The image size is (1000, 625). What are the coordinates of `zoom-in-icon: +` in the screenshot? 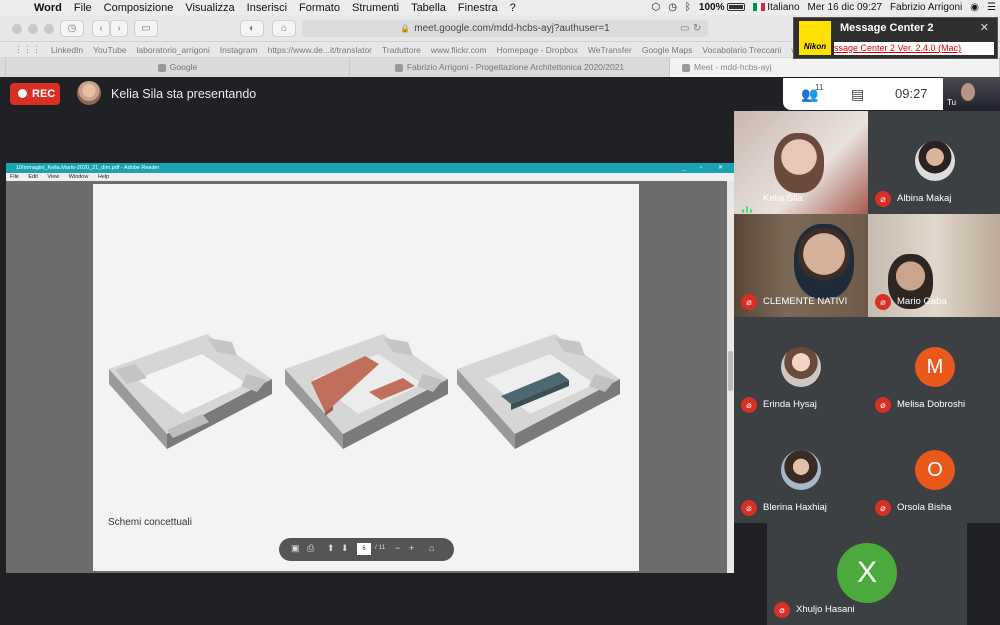 It's located at (411, 548).